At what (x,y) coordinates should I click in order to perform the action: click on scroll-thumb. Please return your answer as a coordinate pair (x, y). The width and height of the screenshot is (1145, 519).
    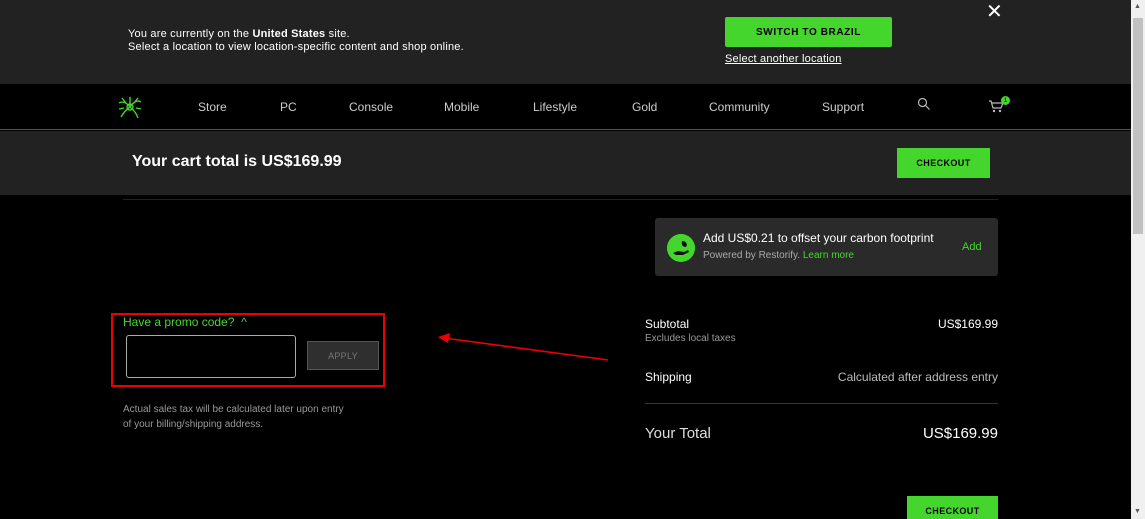
    Looking at the image, I should click on (1138, 126).